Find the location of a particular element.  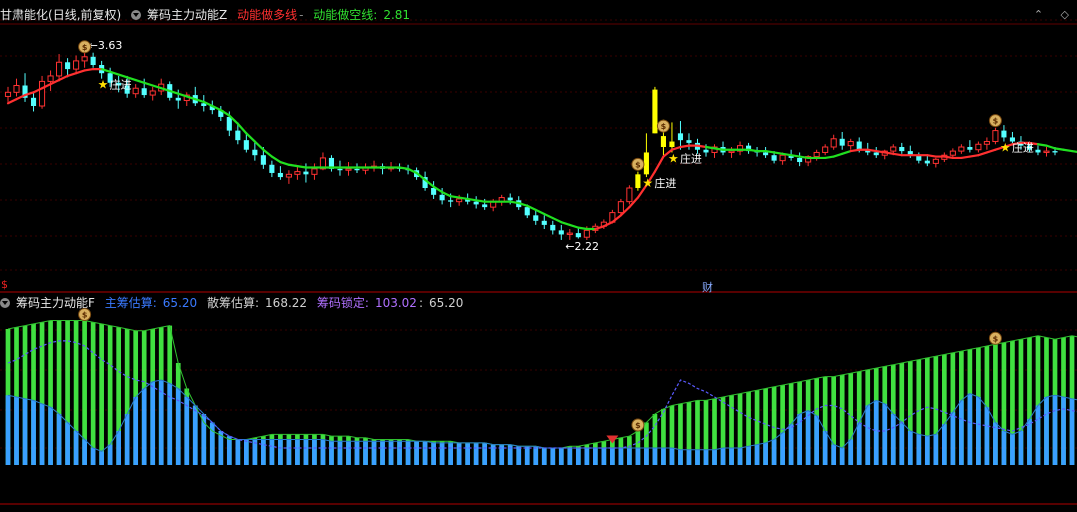

indicator-name-z: 筹码主力动能Z is located at coordinates (187, 15).